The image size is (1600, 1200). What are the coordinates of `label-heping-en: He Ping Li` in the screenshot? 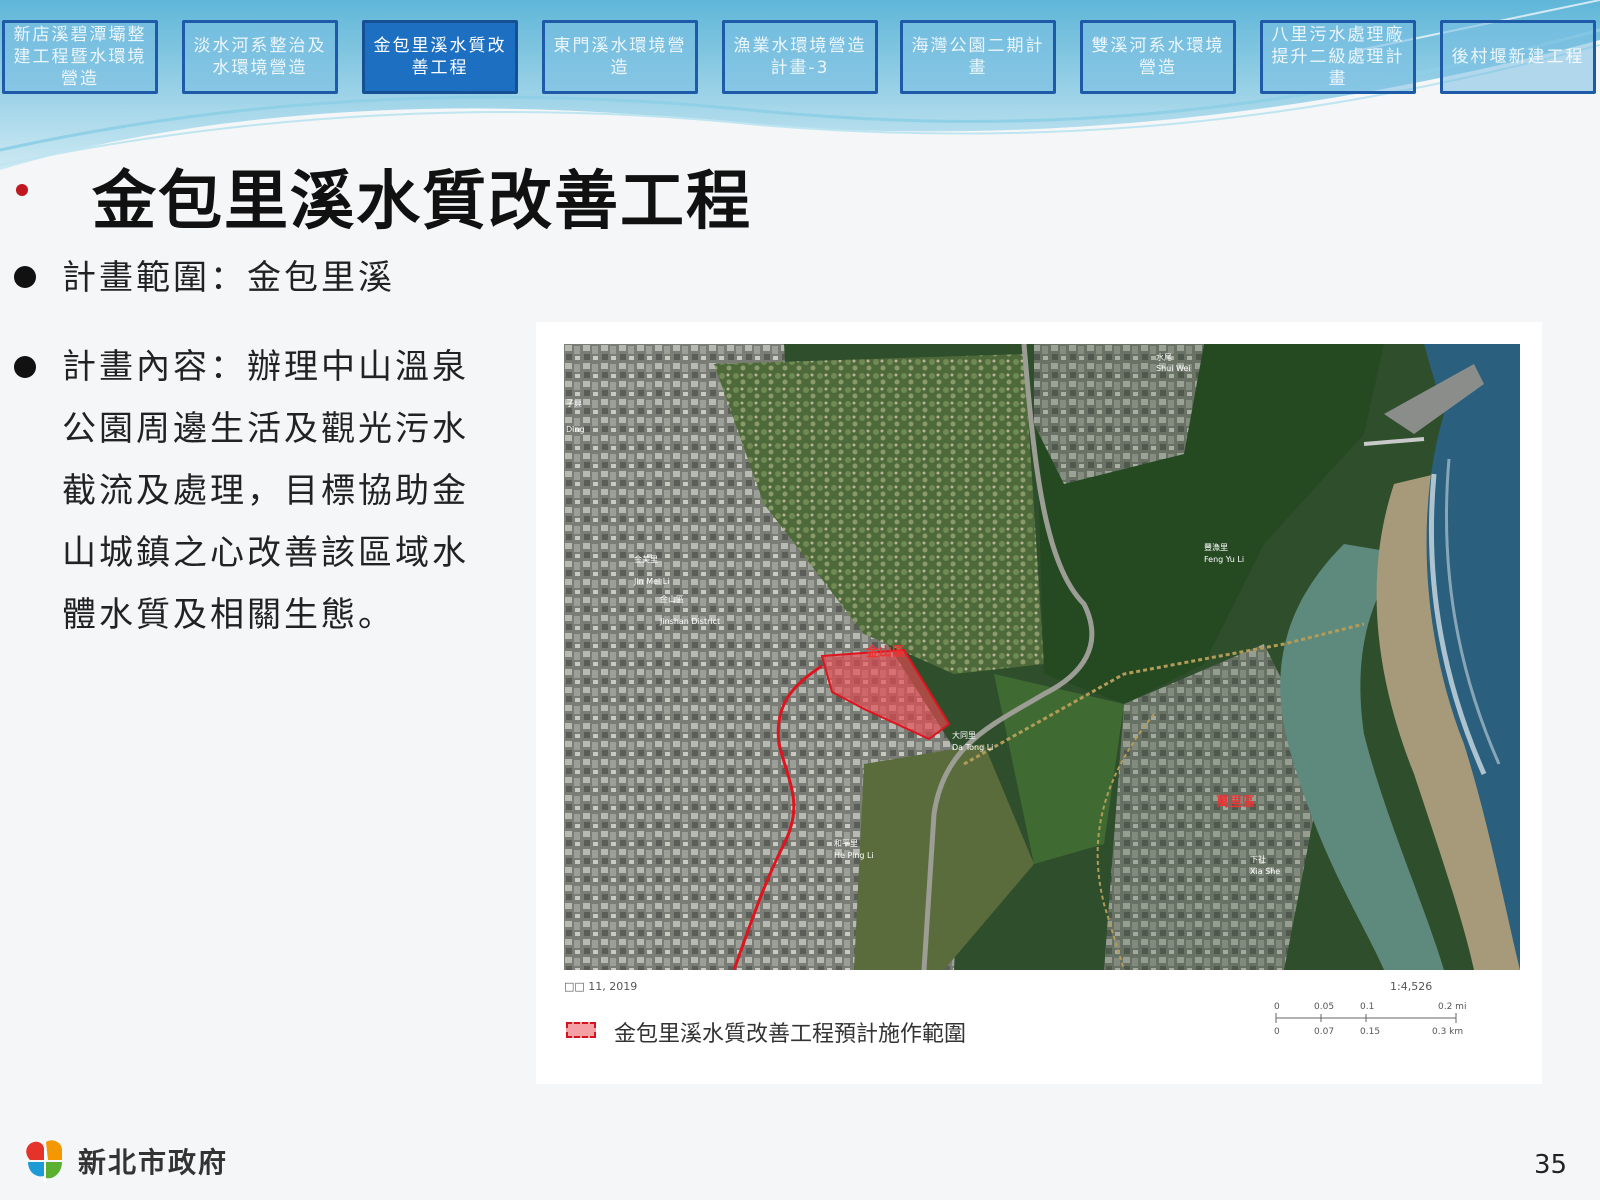 It's located at (854, 855).